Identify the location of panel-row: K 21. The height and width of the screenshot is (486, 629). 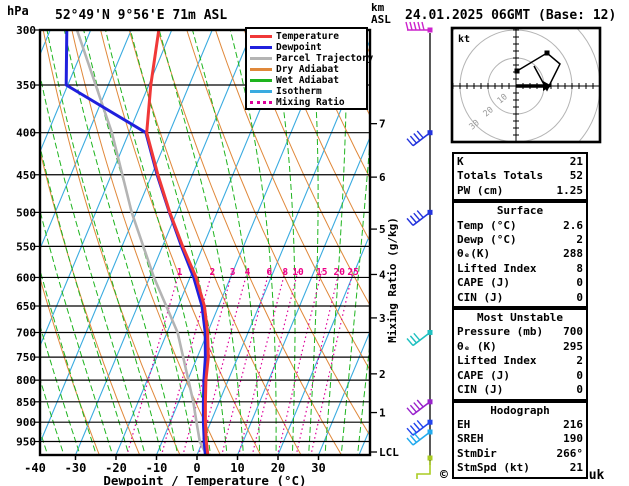
(520, 162).